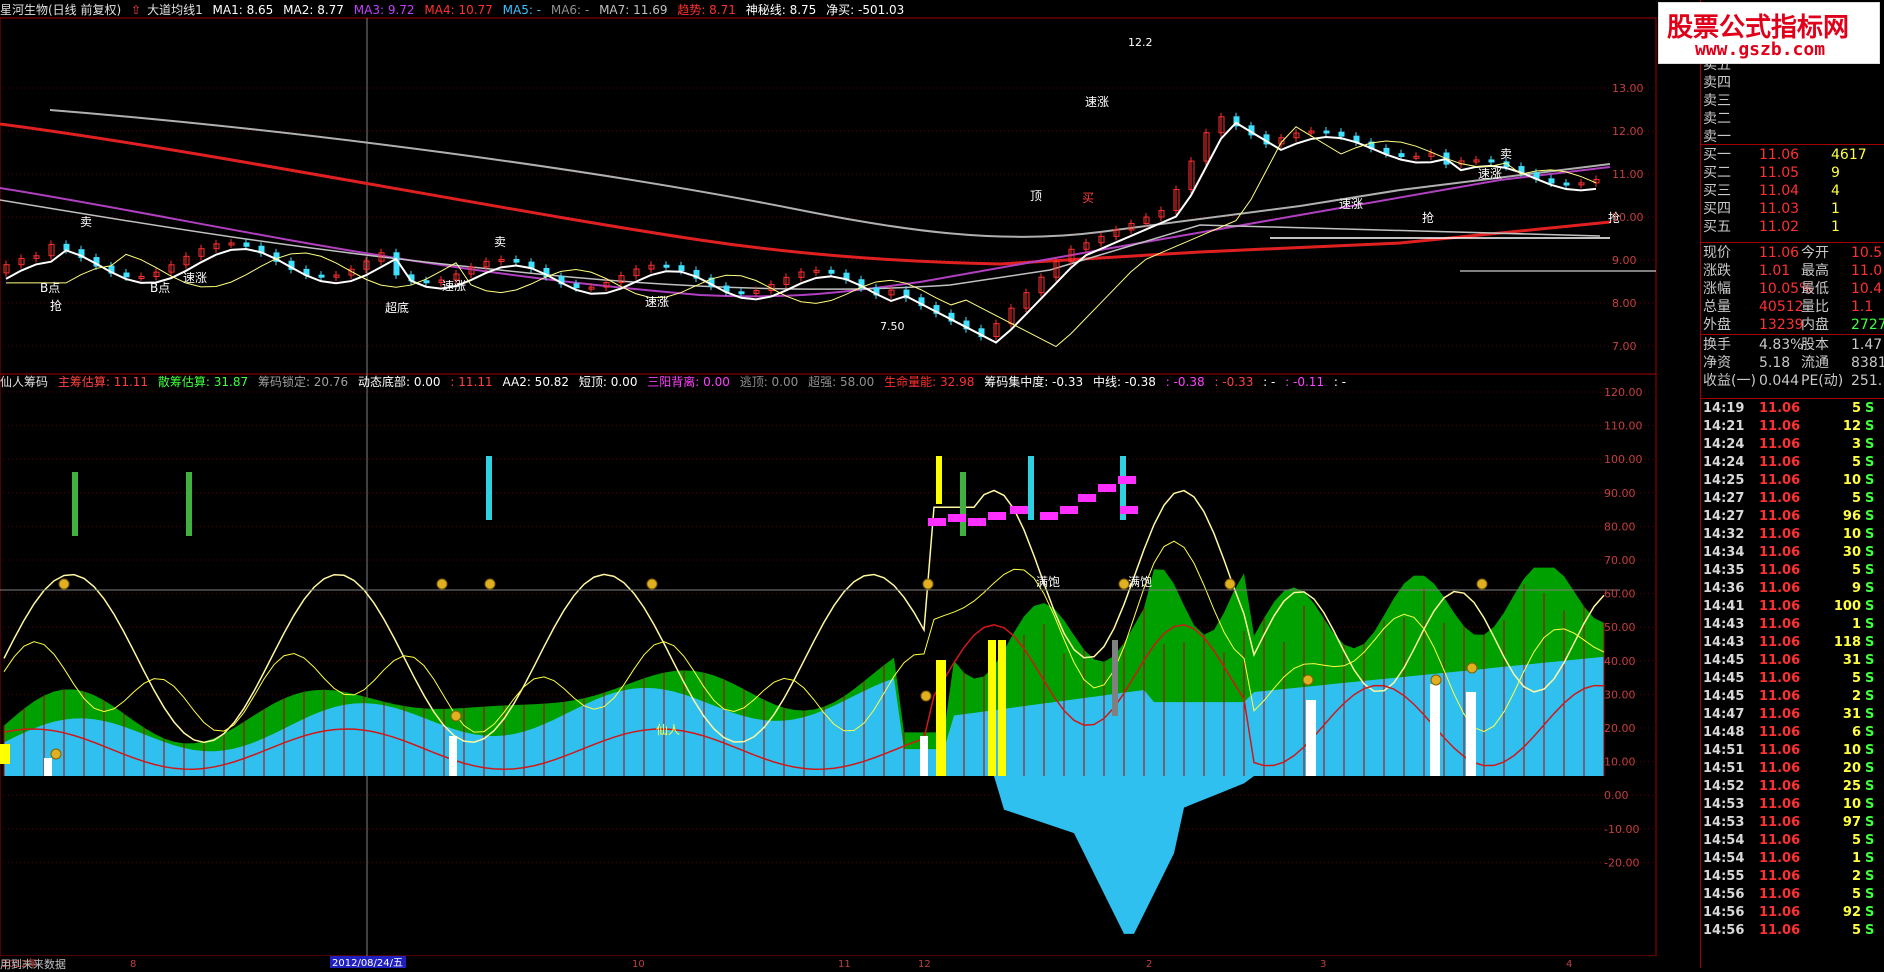 Image resolution: width=1884 pixels, height=972 pixels. What do you see at coordinates (1140, 42) in the screenshot?
I see `label-price-high: 12.2` at bounding box center [1140, 42].